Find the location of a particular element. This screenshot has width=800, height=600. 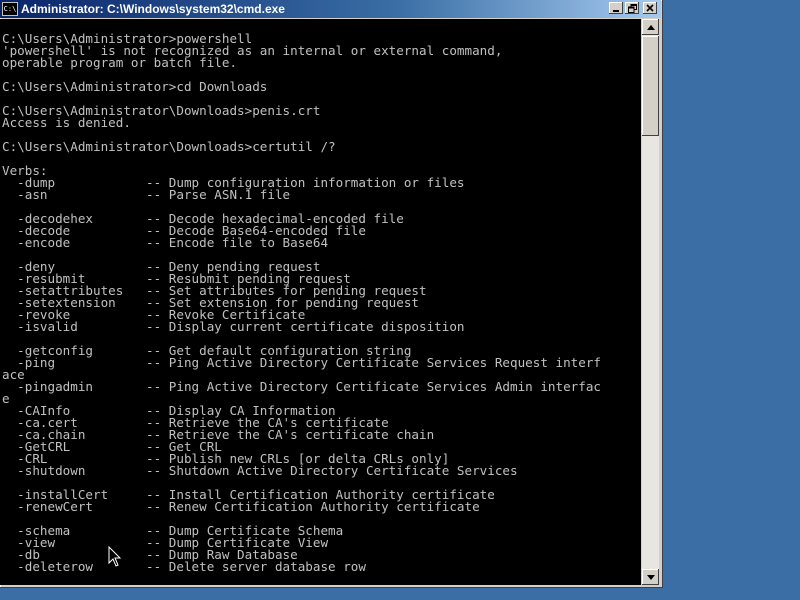

close-icon is located at coordinates (650, 8).